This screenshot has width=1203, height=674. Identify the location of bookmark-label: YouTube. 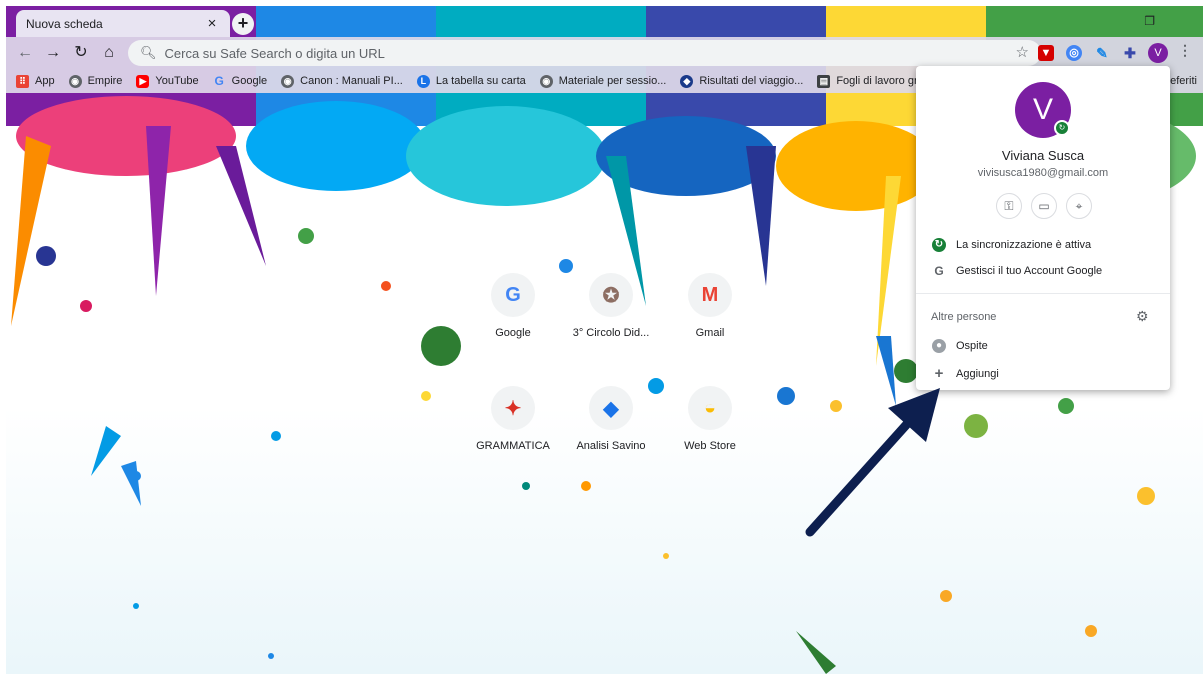
(177, 81).